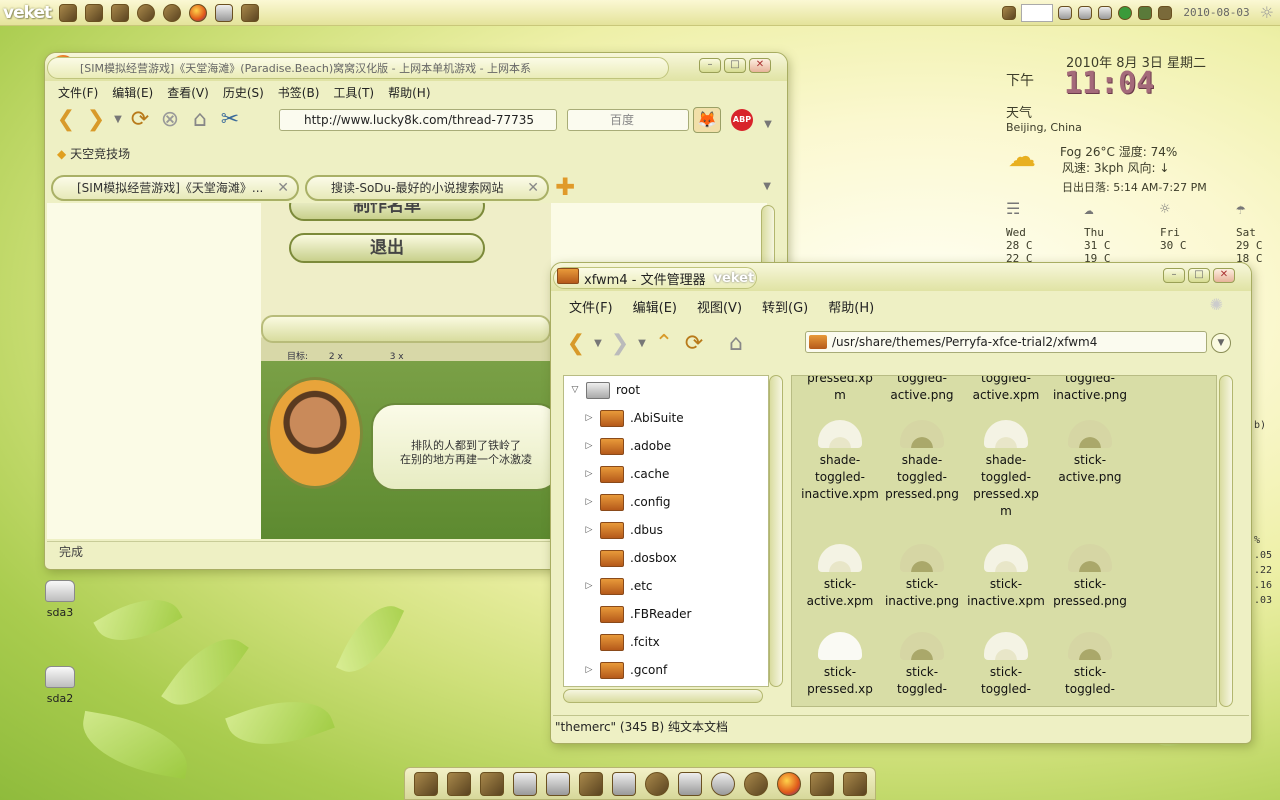  I want to click on box-icon, so click(491, 783).